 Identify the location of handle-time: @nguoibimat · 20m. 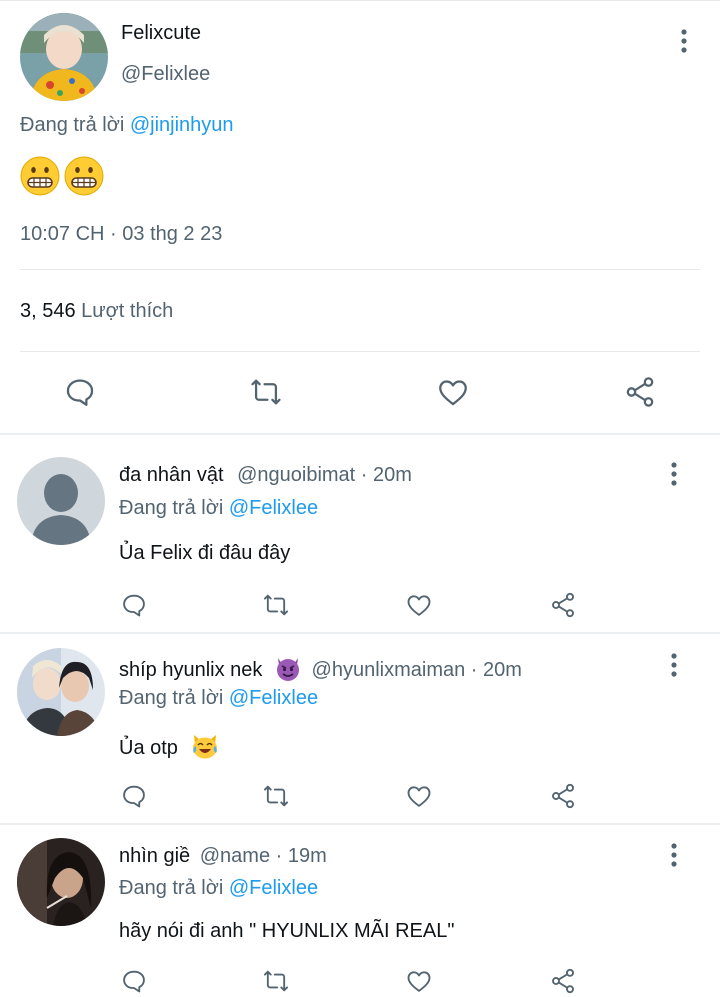
(324, 475).